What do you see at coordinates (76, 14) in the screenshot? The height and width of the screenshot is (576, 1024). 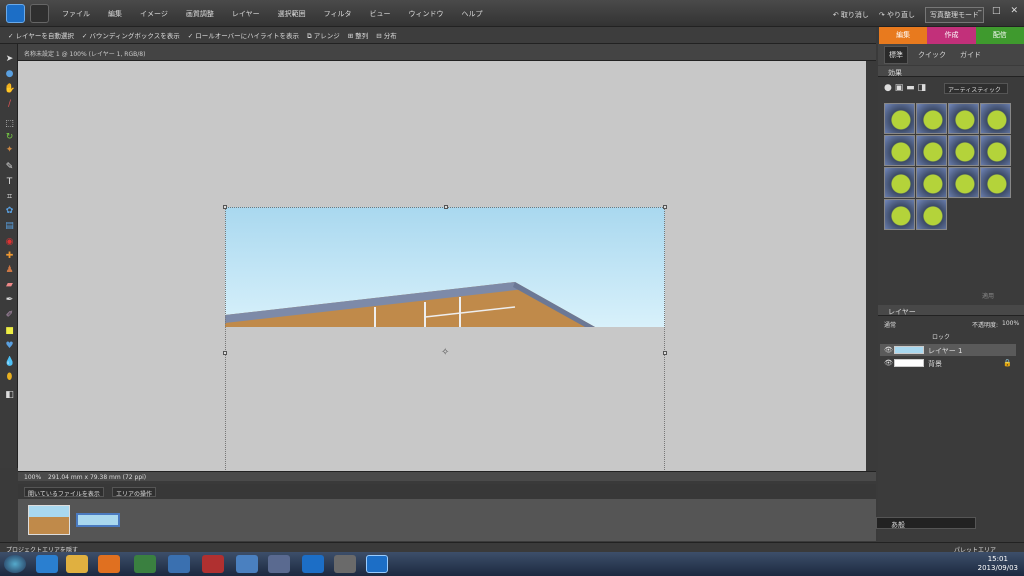 I see `menu-file: ファイル` at bounding box center [76, 14].